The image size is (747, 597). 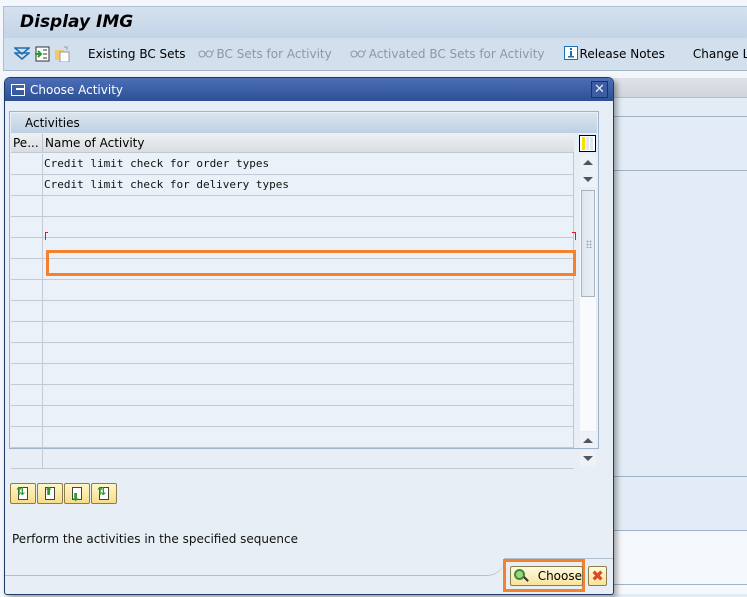 What do you see at coordinates (308, 185) in the screenshot?
I see `activity-name-cell: Credit limit check for delivery types` at bounding box center [308, 185].